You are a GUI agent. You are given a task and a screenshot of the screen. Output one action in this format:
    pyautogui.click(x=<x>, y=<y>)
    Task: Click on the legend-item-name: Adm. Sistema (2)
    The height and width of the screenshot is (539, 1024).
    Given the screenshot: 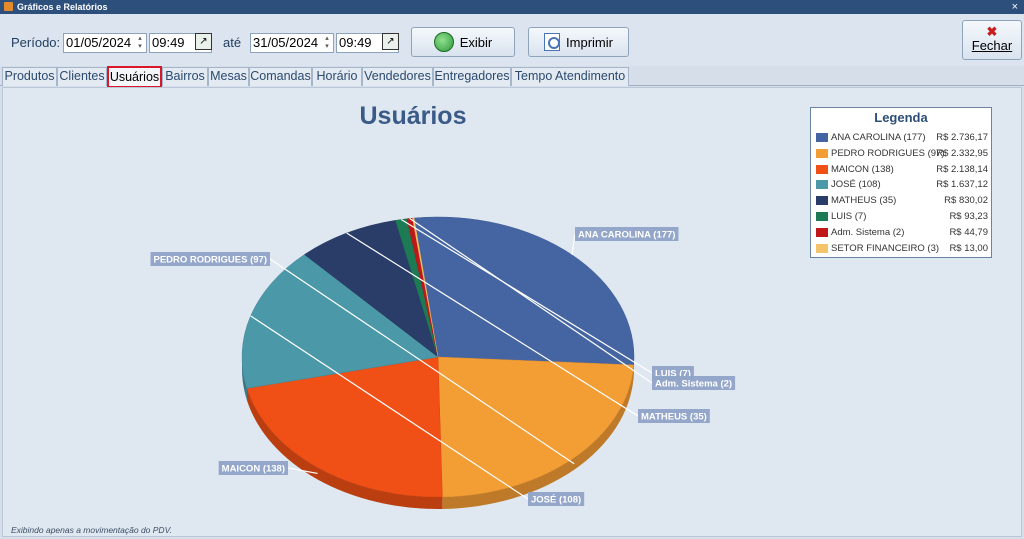 What is the action you would take?
    pyautogui.click(x=868, y=232)
    